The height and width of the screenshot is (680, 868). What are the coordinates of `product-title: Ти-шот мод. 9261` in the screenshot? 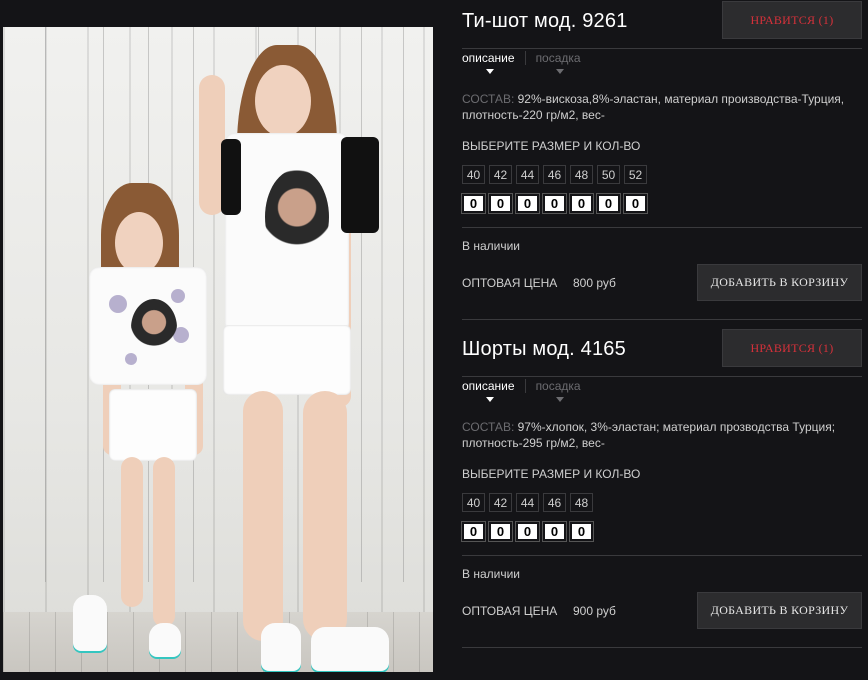 It's located at (545, 21).